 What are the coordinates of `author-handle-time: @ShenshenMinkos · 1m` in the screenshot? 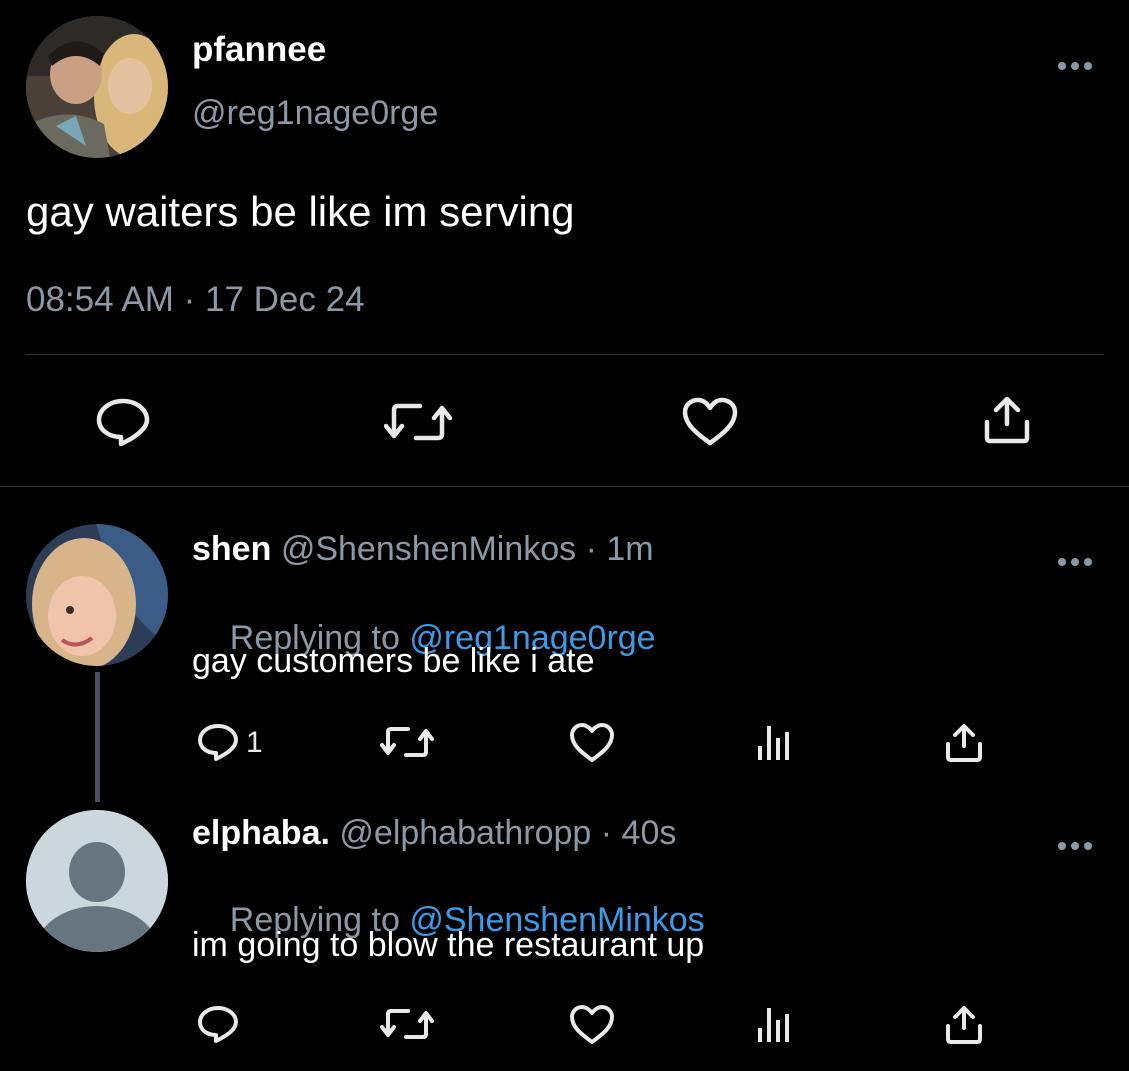 It's located at (467, 549).